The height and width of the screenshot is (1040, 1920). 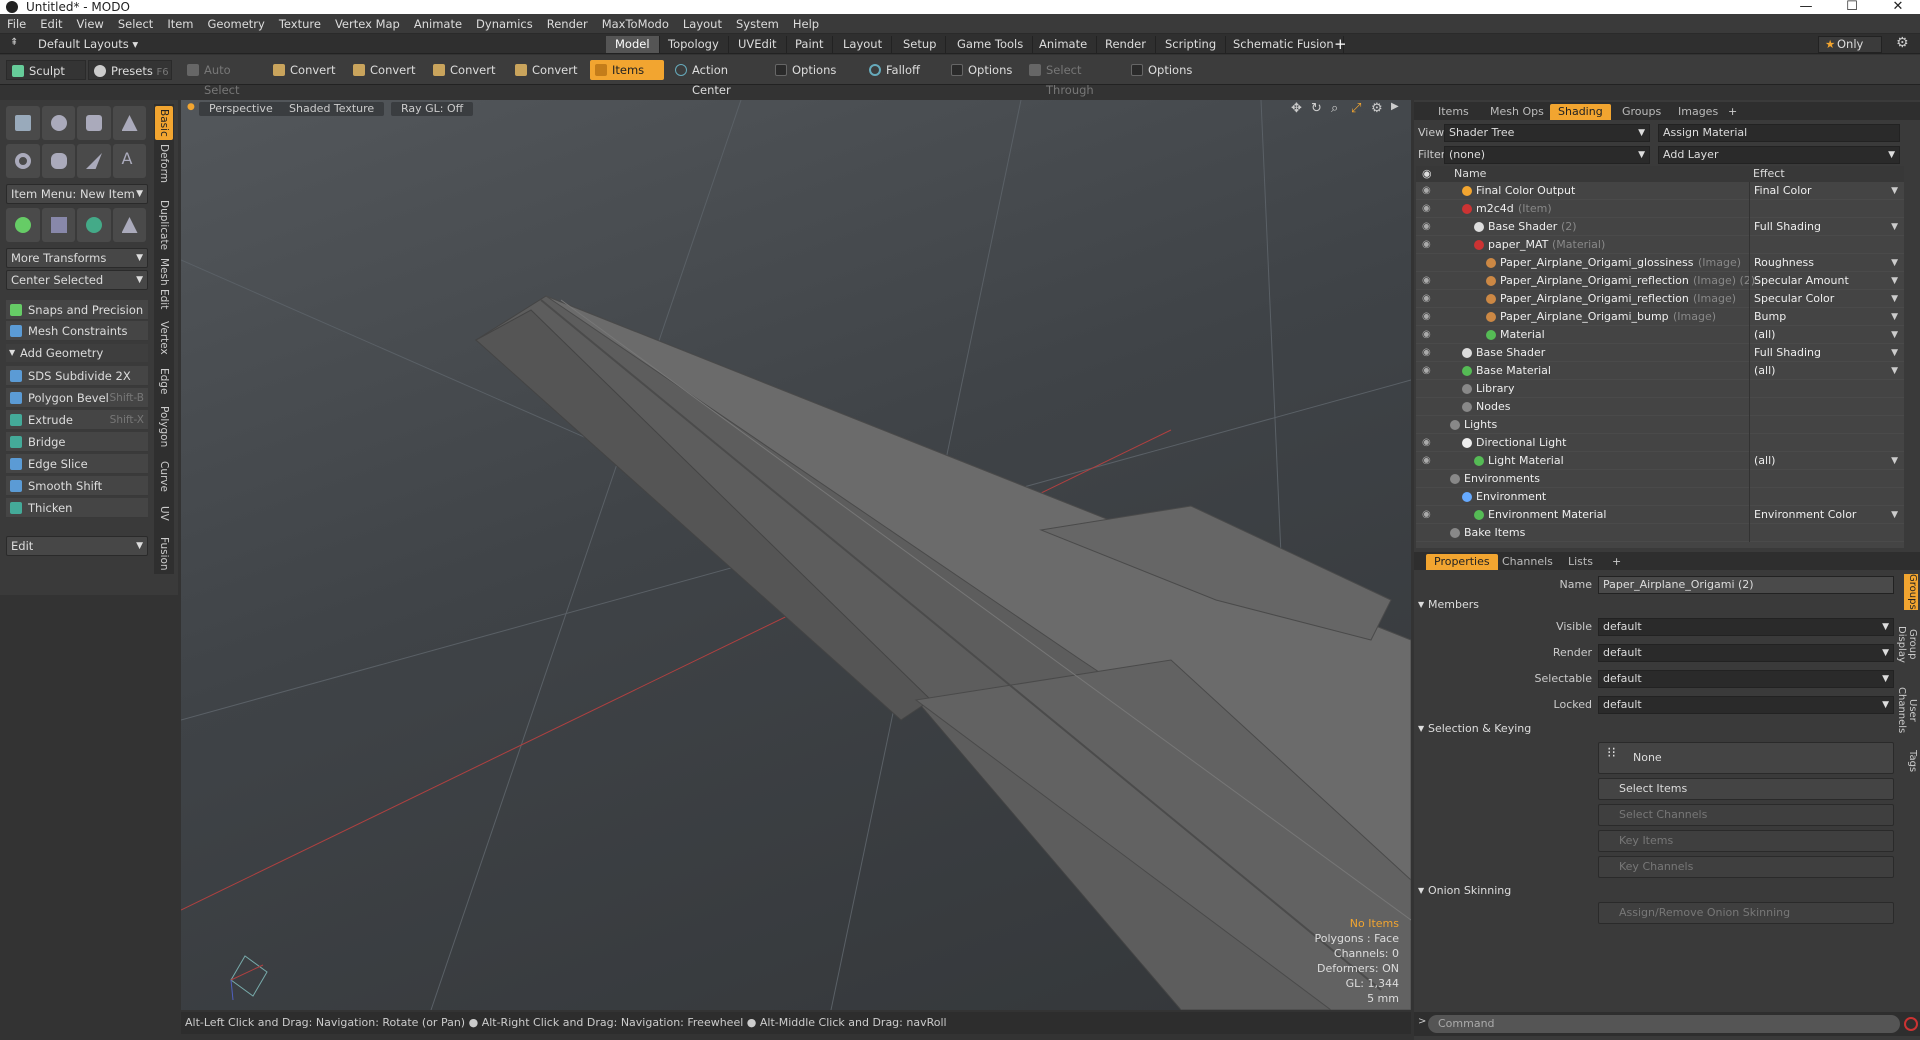 I want to click on zoom-icon: ⌕, so click(x=1334, y=108).